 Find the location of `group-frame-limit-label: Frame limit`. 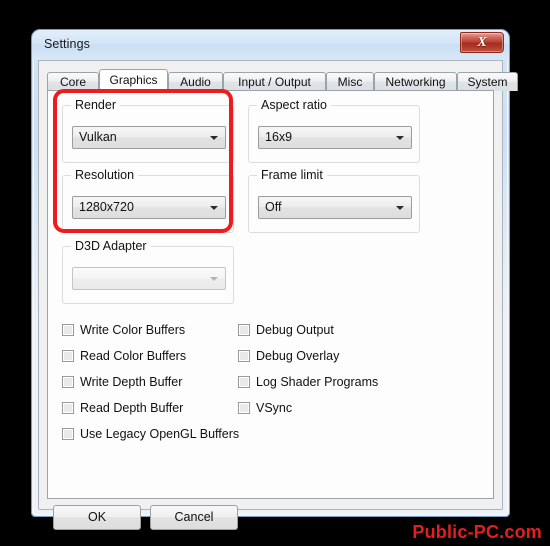

group-frame-limit-label: Frame limit is located at coordinates (292, 175).